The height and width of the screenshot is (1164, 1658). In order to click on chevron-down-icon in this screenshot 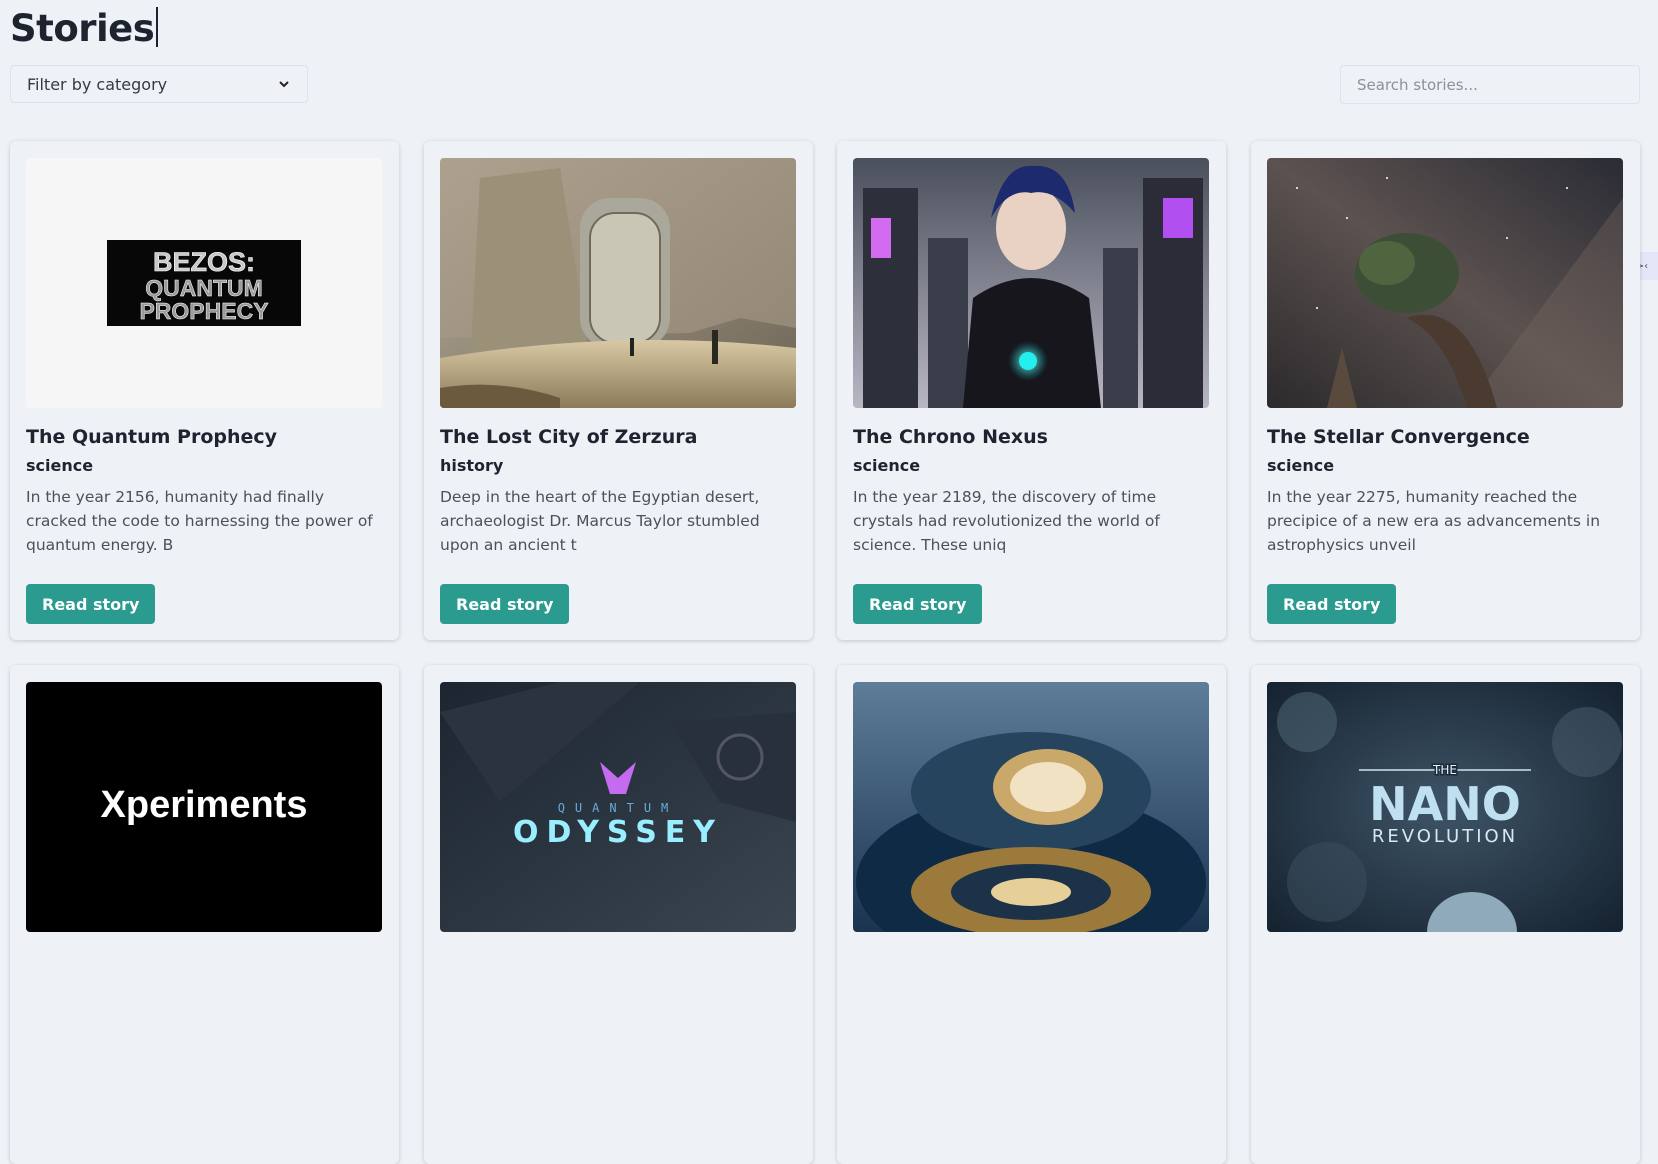, I will do `click(284, 84)`.